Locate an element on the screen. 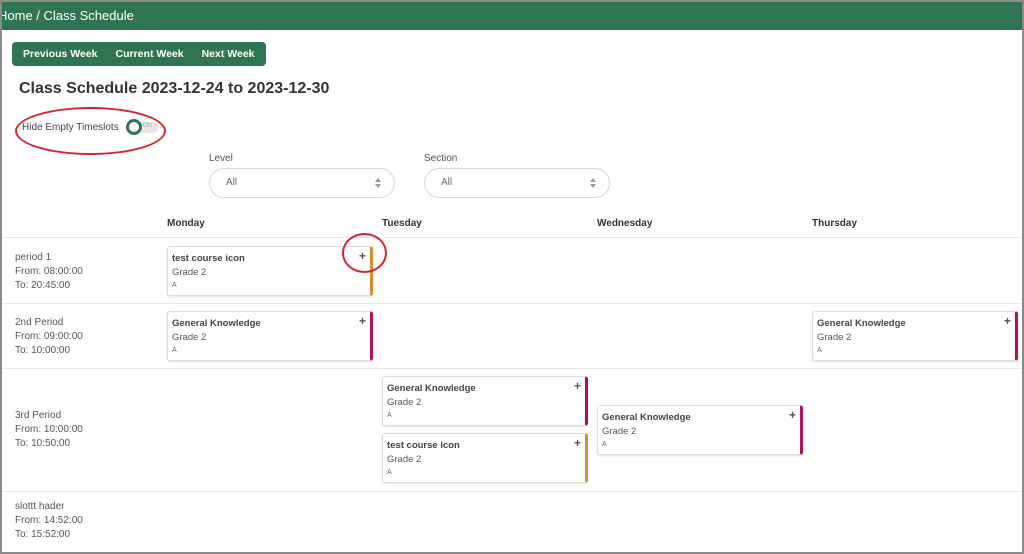 Image resolution: width=1024 pixels, height=554 pixels. period-from: From: 10:00:00 is located at coordinates (49, 429).